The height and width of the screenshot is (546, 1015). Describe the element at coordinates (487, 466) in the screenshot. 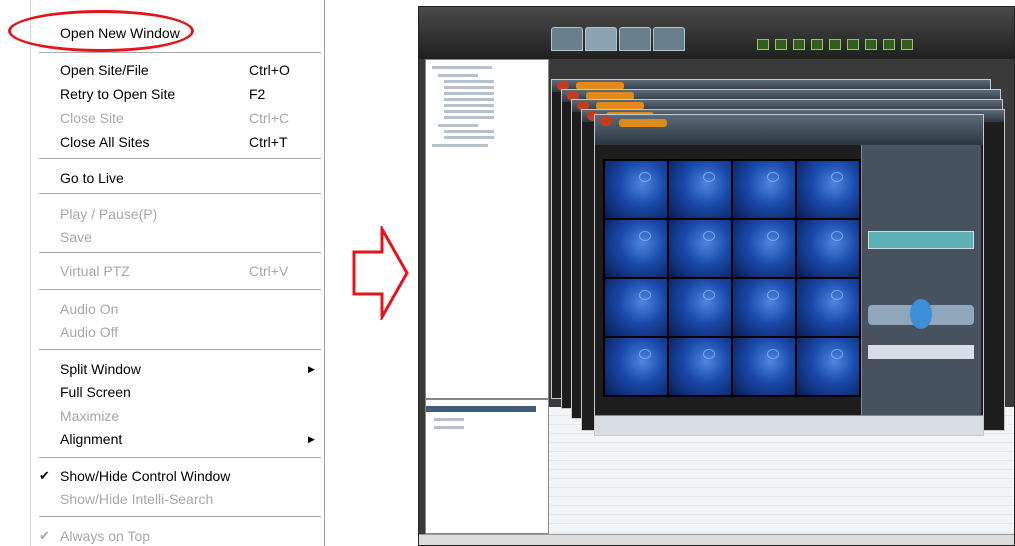

I see `log-tree-panel` at that location.